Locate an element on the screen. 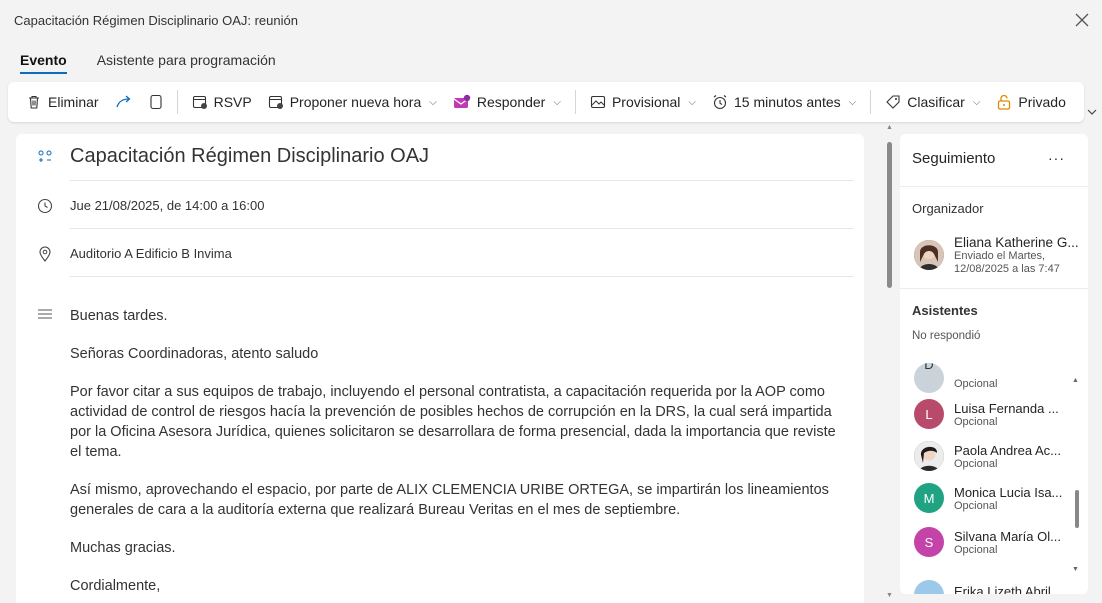  location-row: Auditorio A Edificio B Invima is located at coordinates (440, 254).